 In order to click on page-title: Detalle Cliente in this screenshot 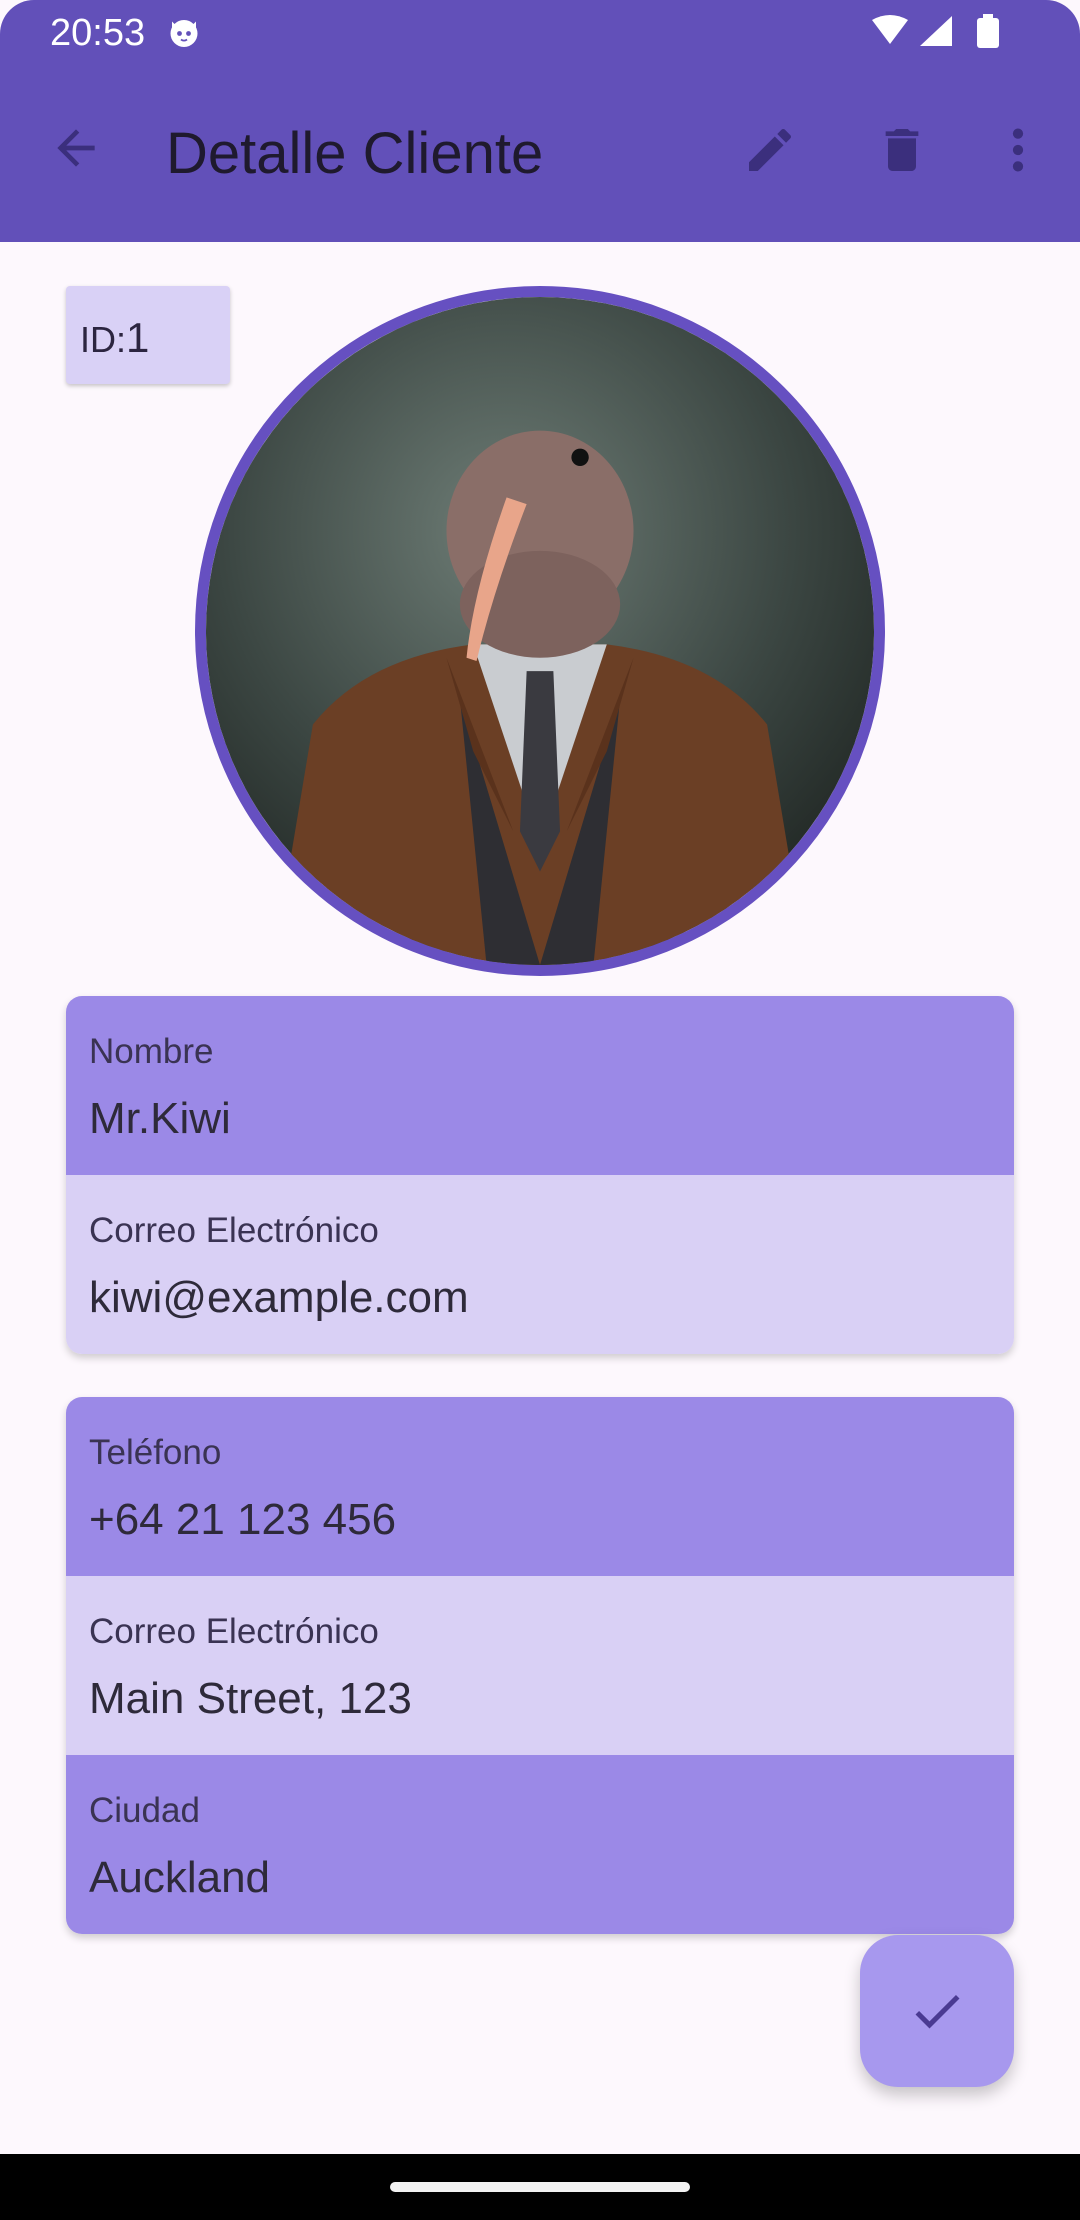, I will do `click(355, 153)`.